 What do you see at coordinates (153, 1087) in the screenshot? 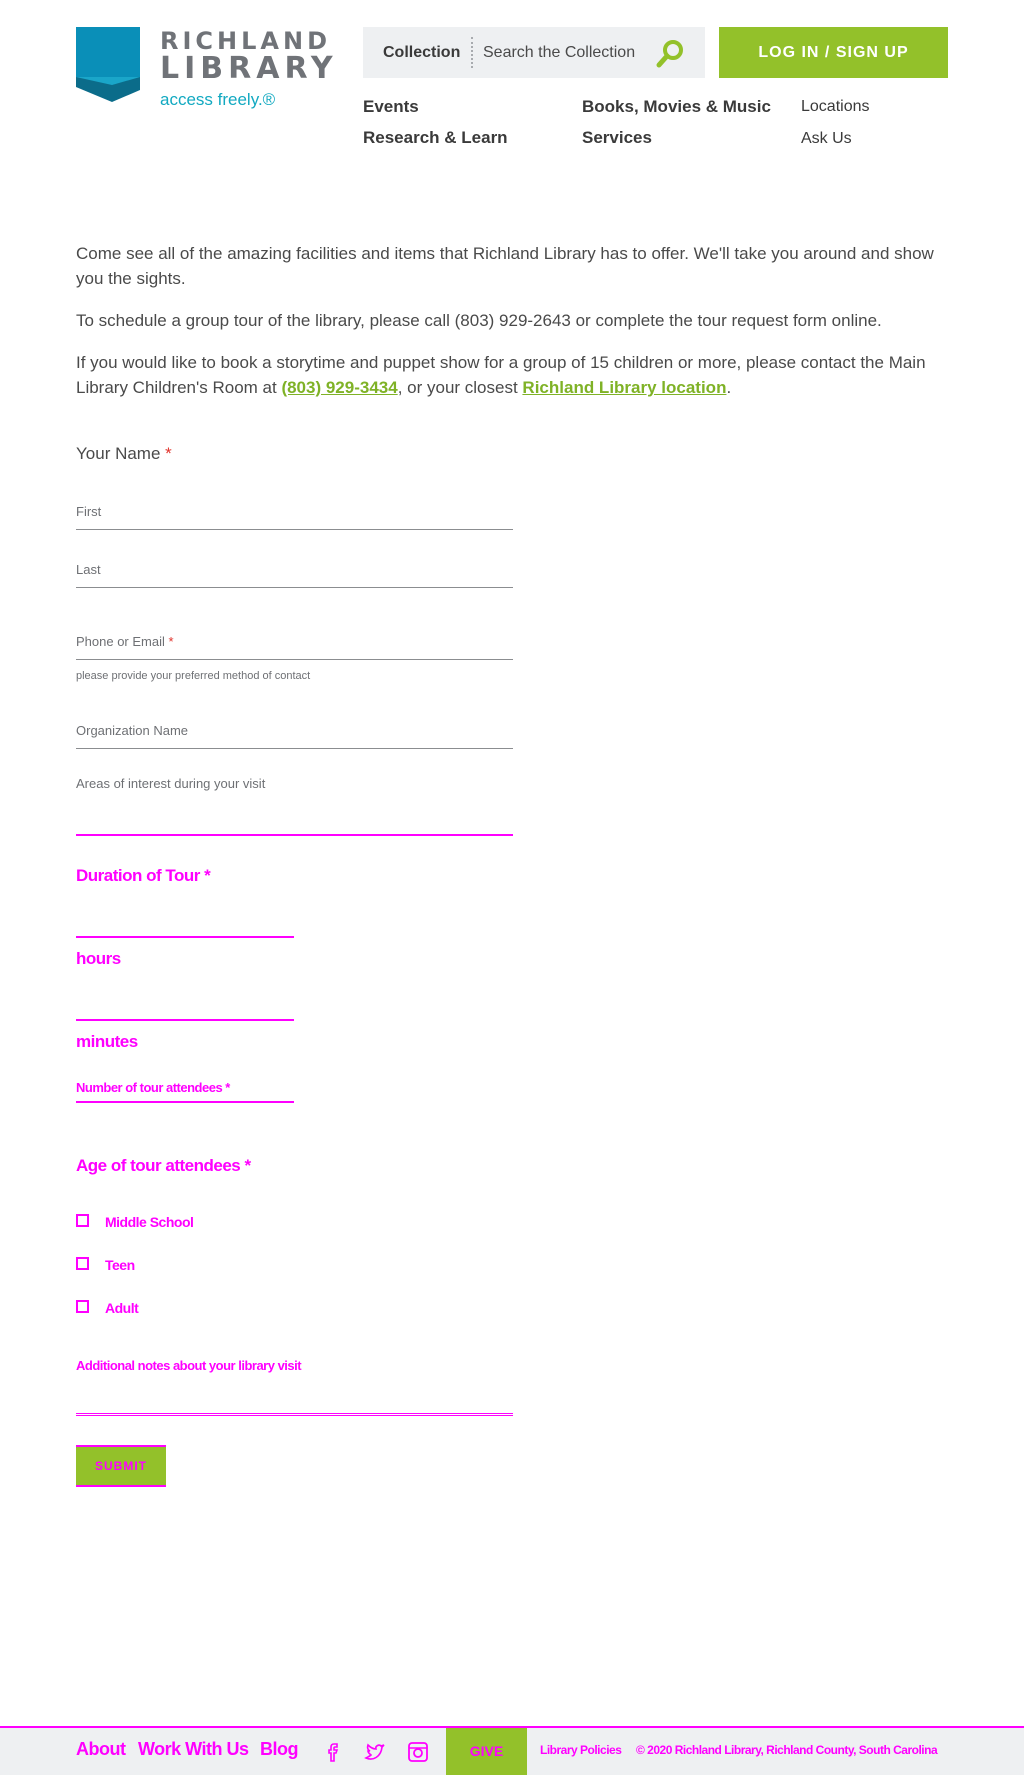
I see `attendees-label: Number of tour attendees *` at bounding box center [153, 1087].